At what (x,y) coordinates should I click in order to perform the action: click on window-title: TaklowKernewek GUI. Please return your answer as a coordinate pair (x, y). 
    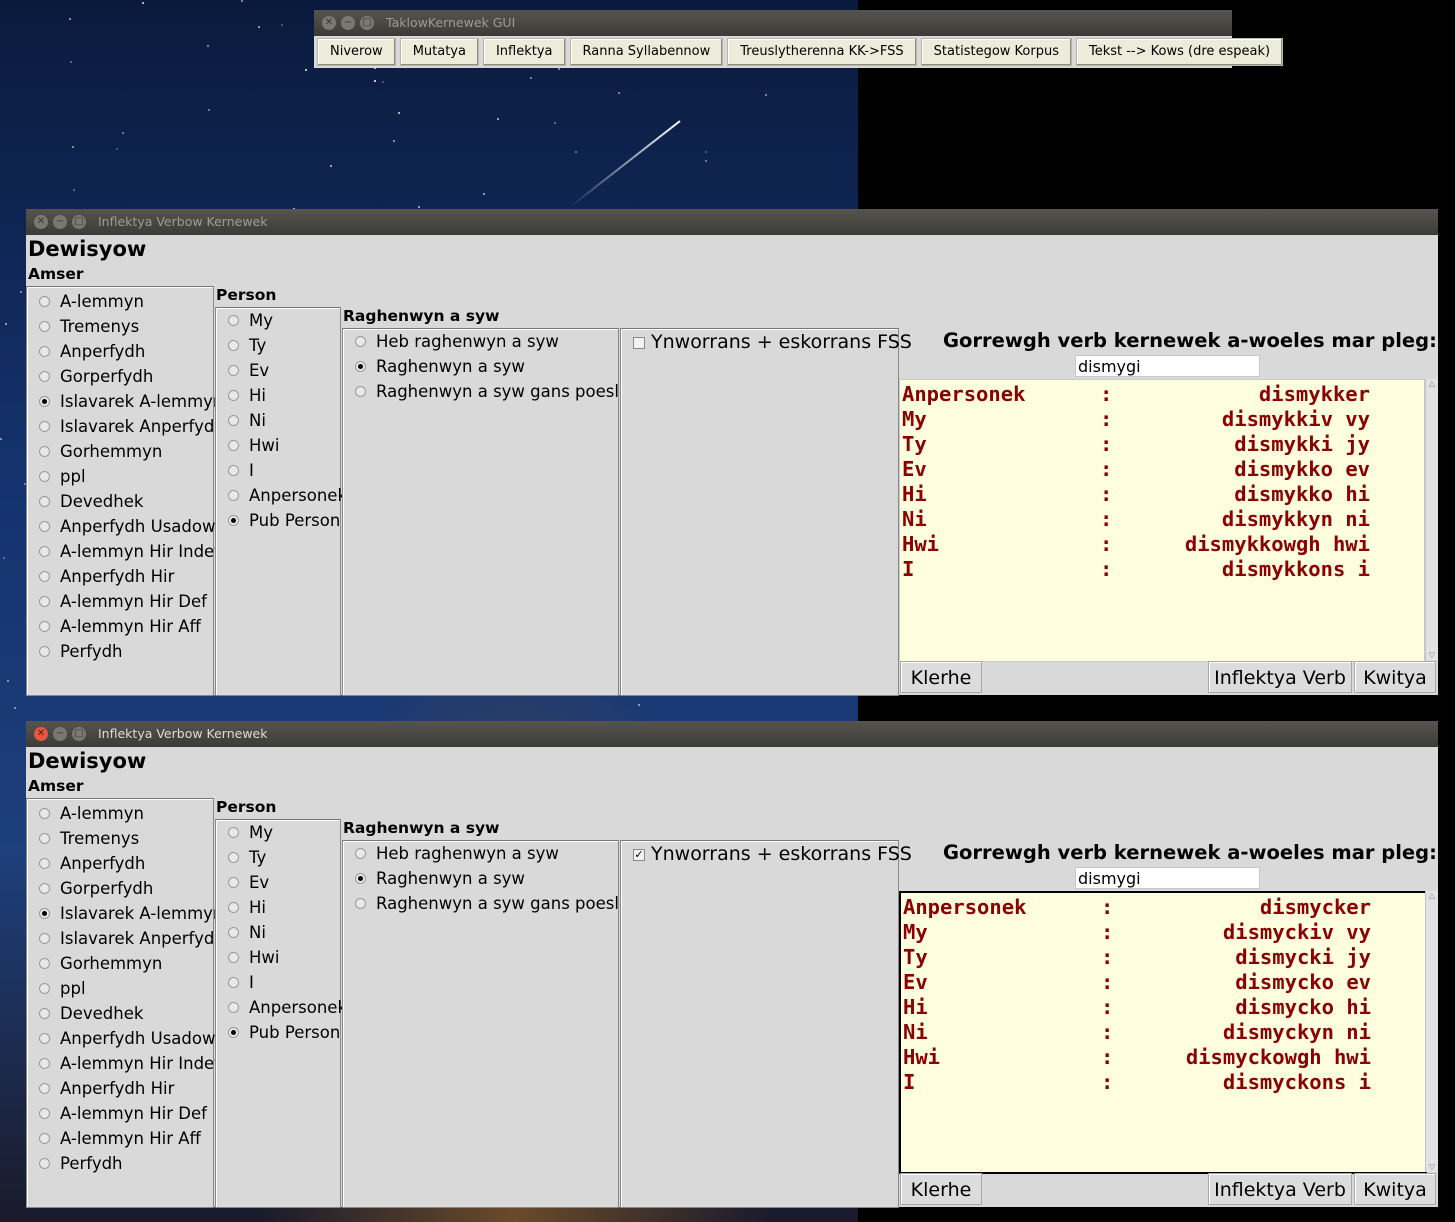
    Looking at the image, I should click on (451, 22).